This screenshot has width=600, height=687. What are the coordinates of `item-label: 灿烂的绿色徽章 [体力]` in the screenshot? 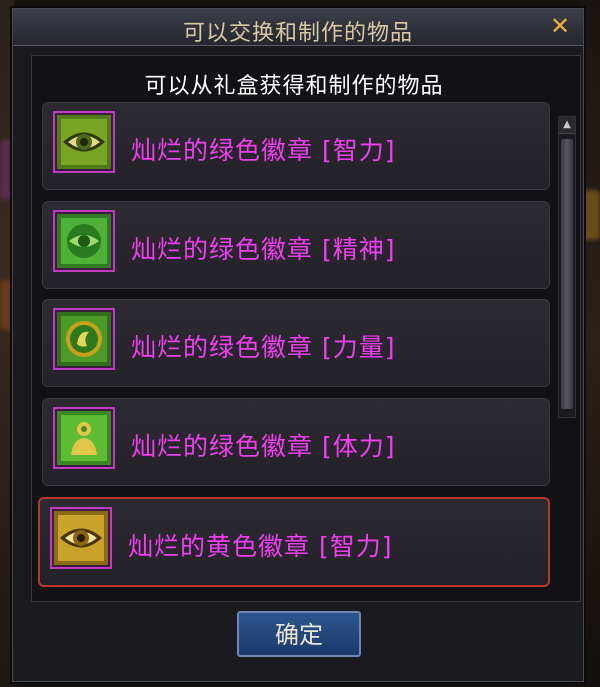 It's located at (263, 446).